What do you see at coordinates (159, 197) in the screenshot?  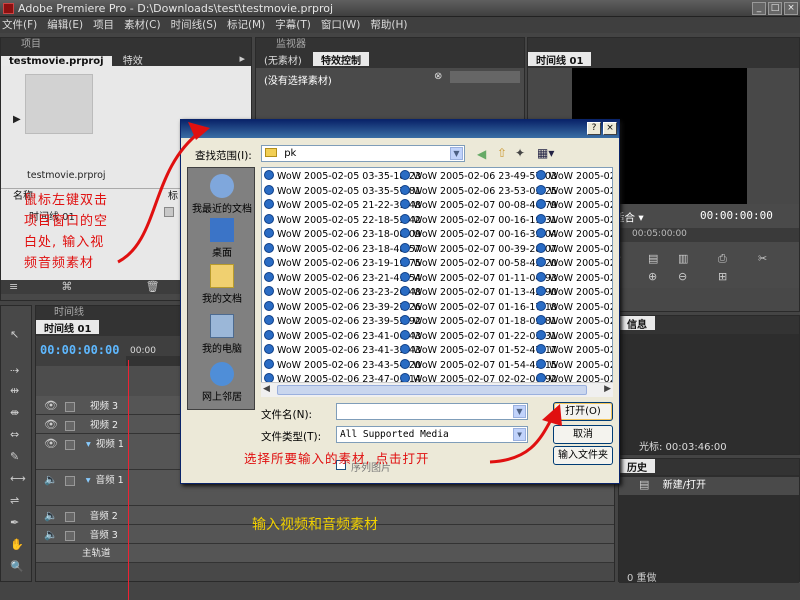 I see `arrow-to-dialog` at bounding box center [159, 197].